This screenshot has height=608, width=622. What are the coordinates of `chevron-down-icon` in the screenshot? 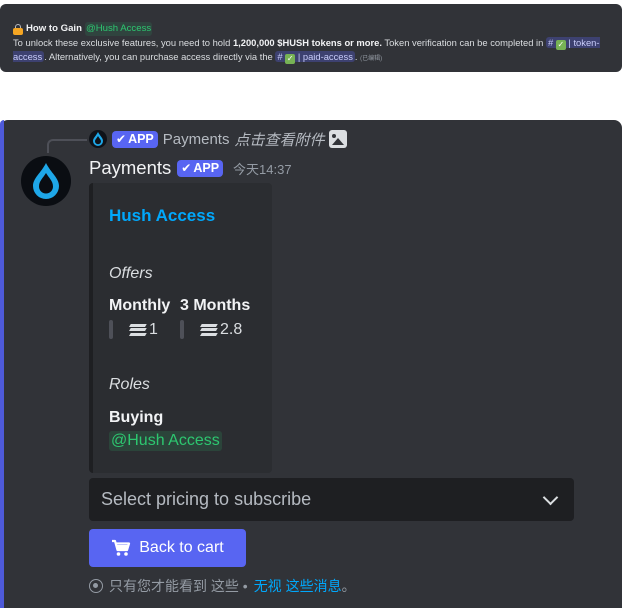 It's located at (550, 497).